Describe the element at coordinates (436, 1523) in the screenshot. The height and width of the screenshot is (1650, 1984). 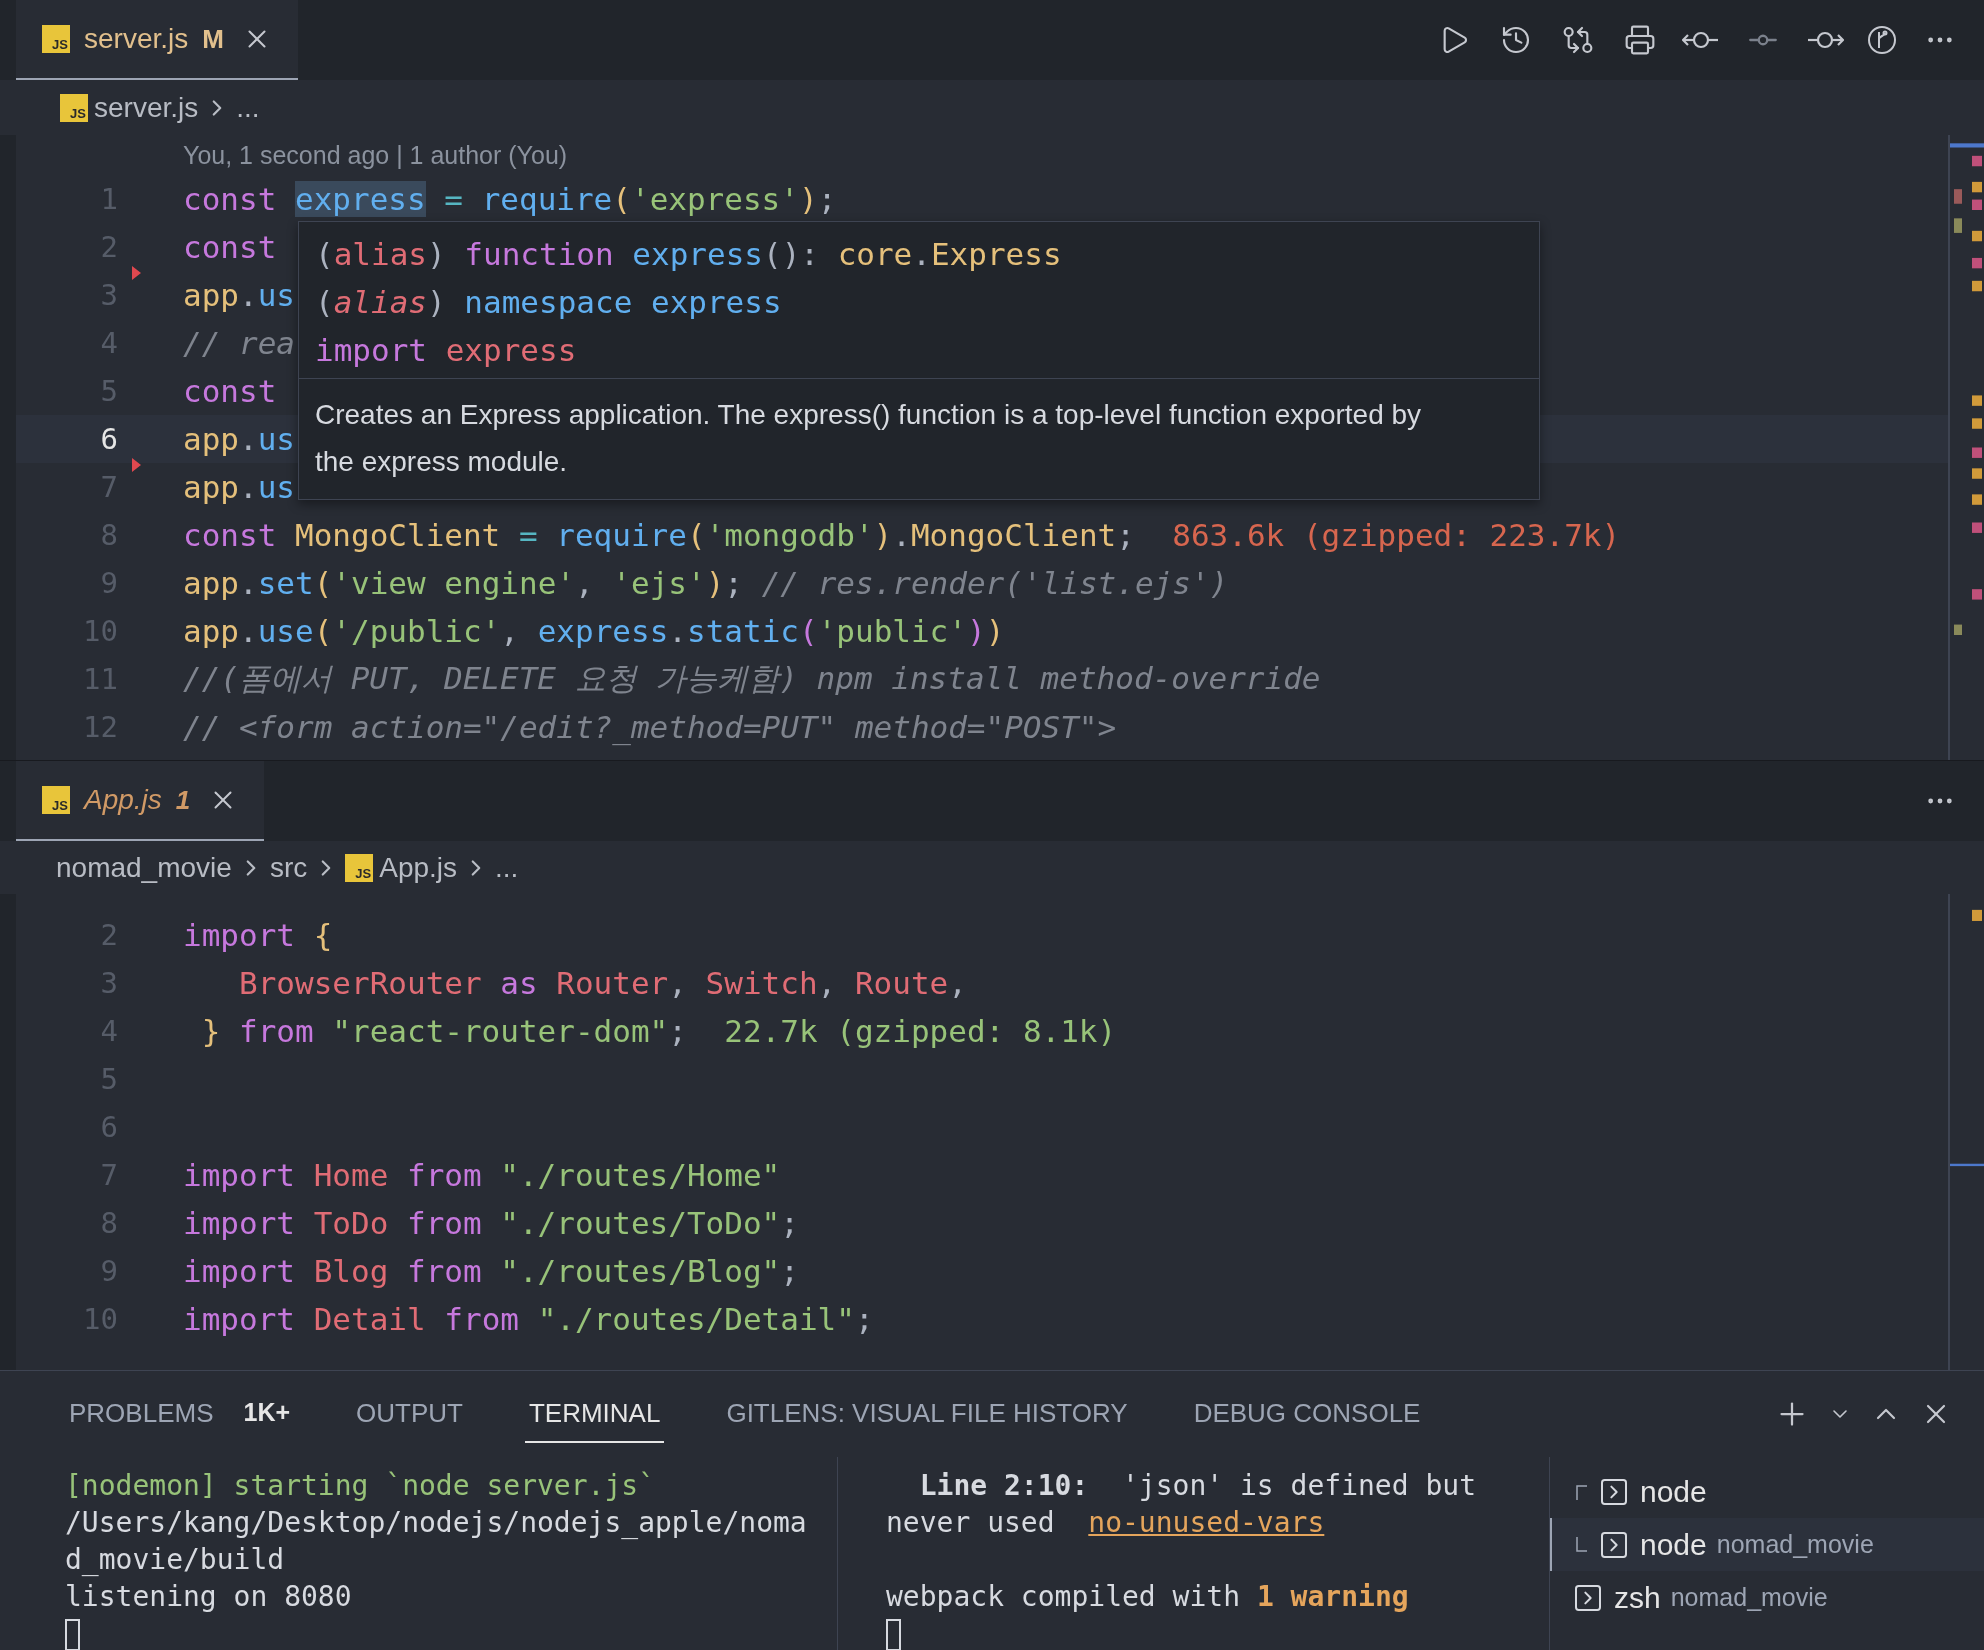
I see `terminal-line: /Users/kang/Desktop/nodejs/nodejs_apple/noma` at that location.